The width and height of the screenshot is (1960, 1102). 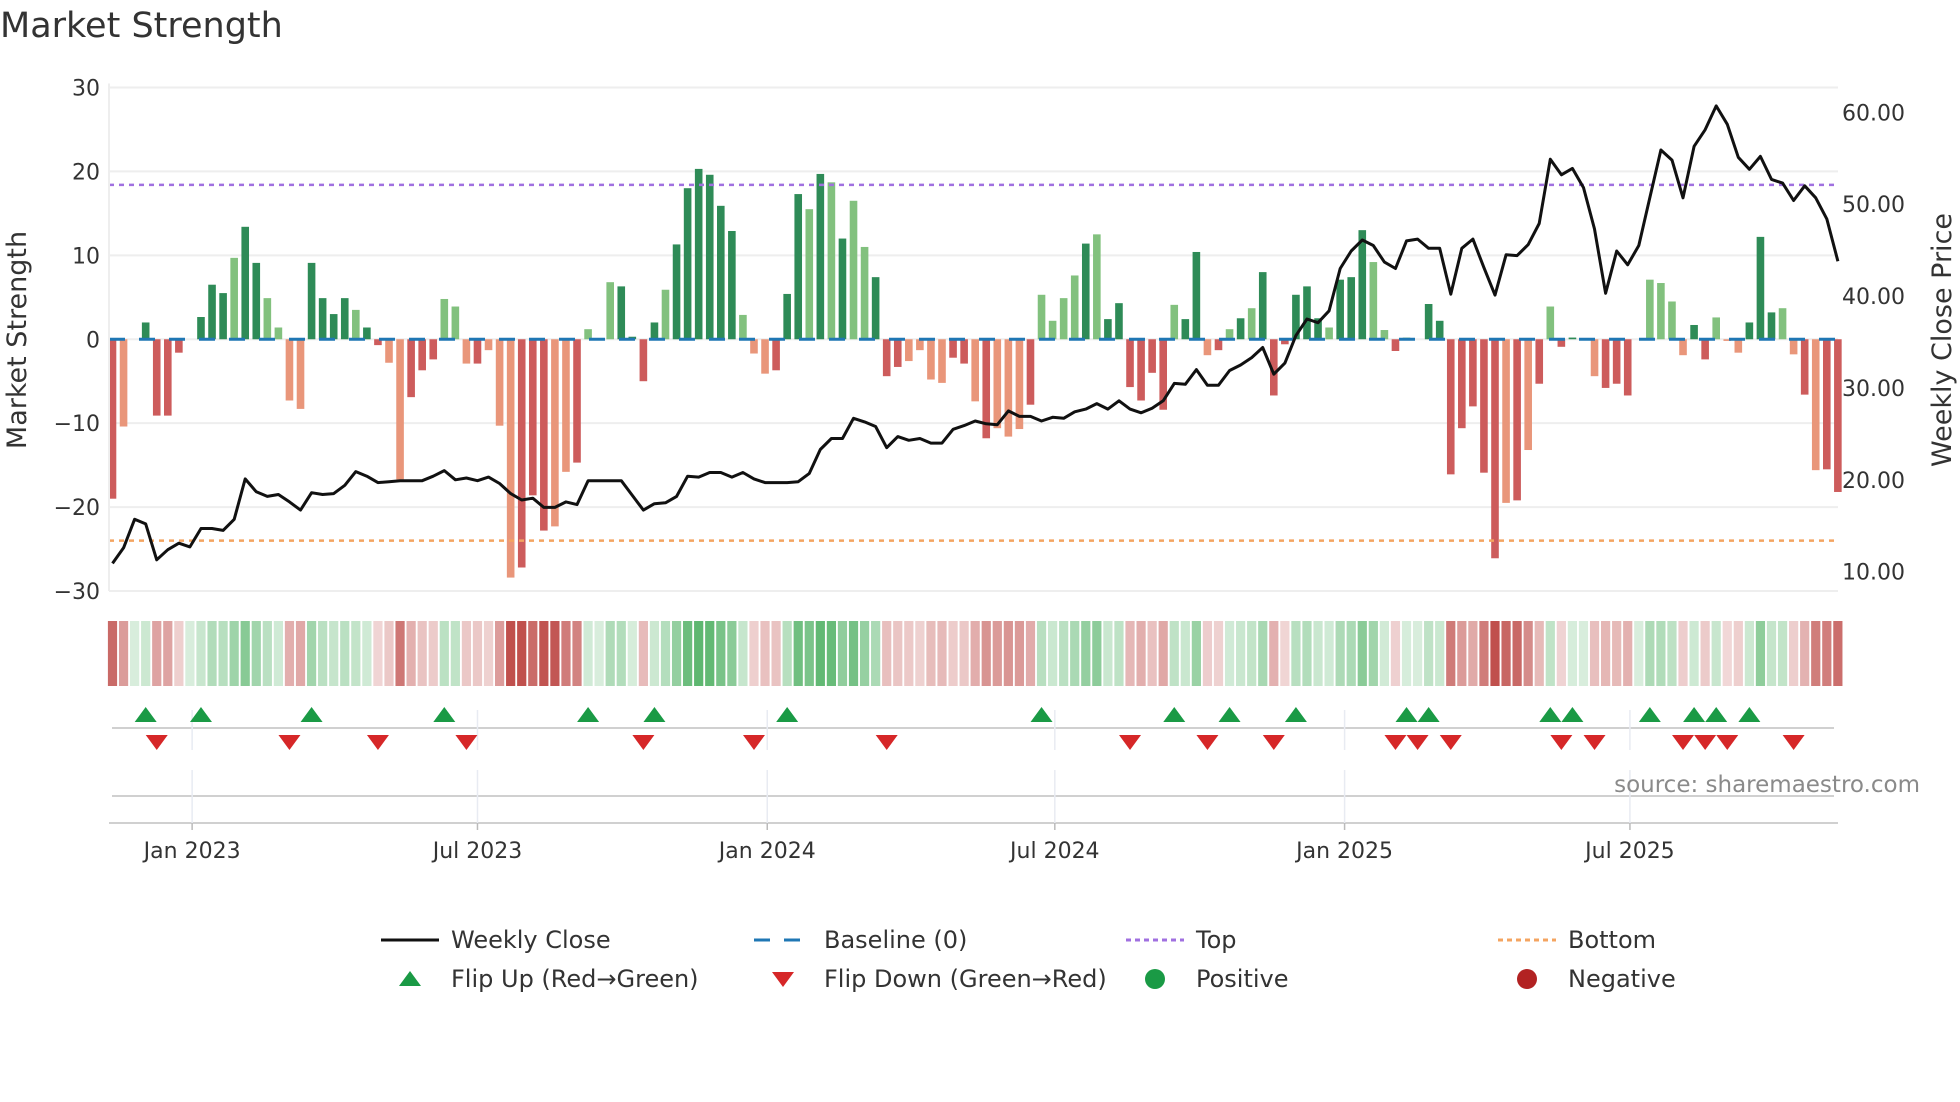 What do you see at coordinates (86, 256) in the screenshot?
I see `y-tick-label: 10` at bounding box center [86, 256].